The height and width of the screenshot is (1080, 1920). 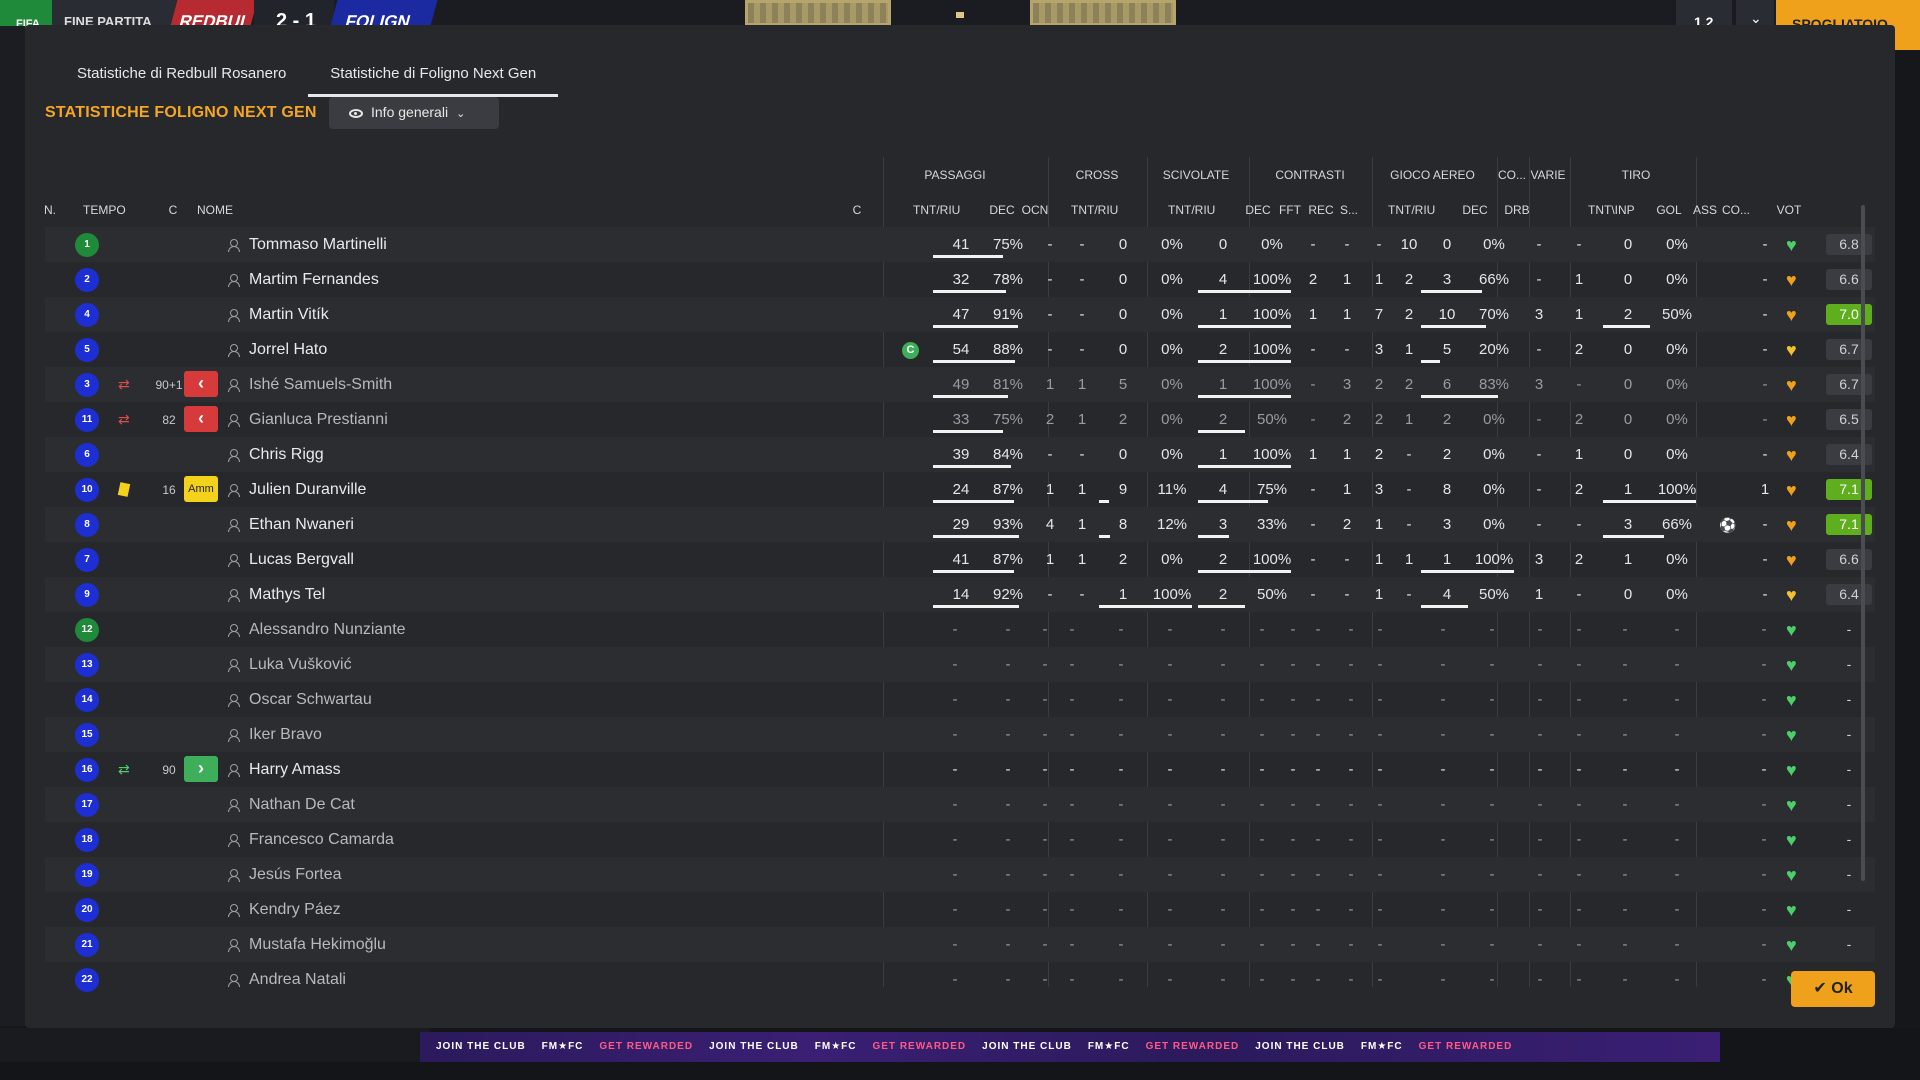 I want to click on stat-cell: 75%, so click(x=1008, y=244).